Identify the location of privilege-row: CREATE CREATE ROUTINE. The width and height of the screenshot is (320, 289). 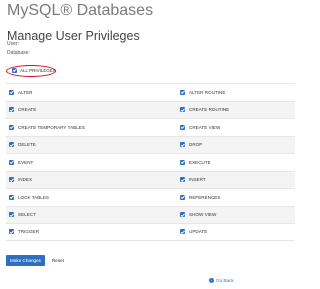
(150, 109).